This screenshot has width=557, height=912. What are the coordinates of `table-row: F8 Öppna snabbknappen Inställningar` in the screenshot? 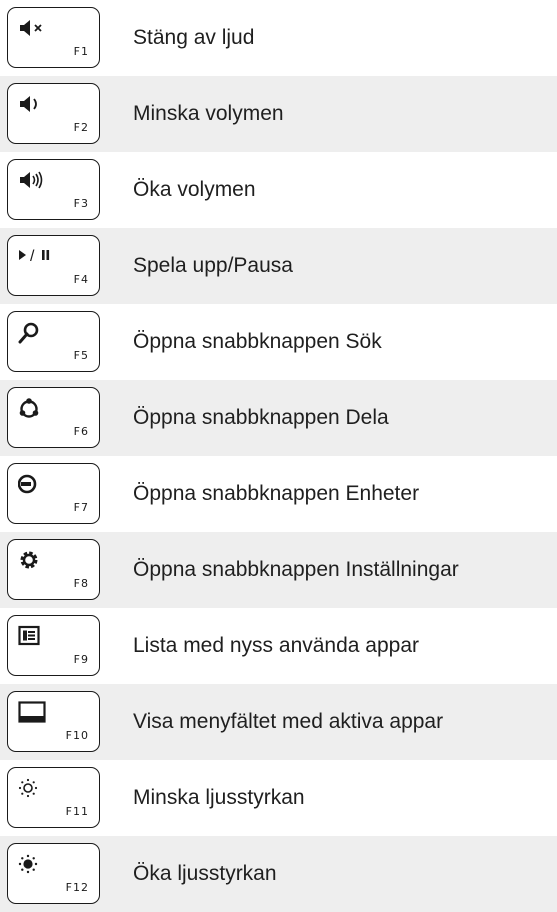 It's located at (278, 570).